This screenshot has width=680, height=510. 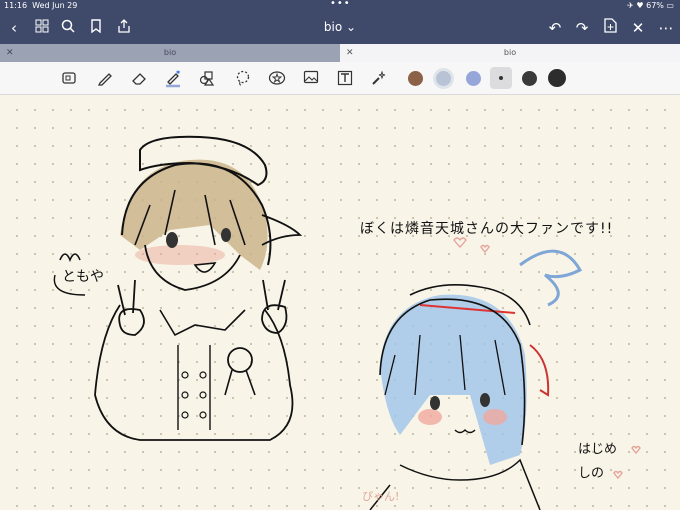 What do you see at coordinates (69, 79) in the screenshot?
I see `lasso-select-icon` at bounding box center [69, 79].